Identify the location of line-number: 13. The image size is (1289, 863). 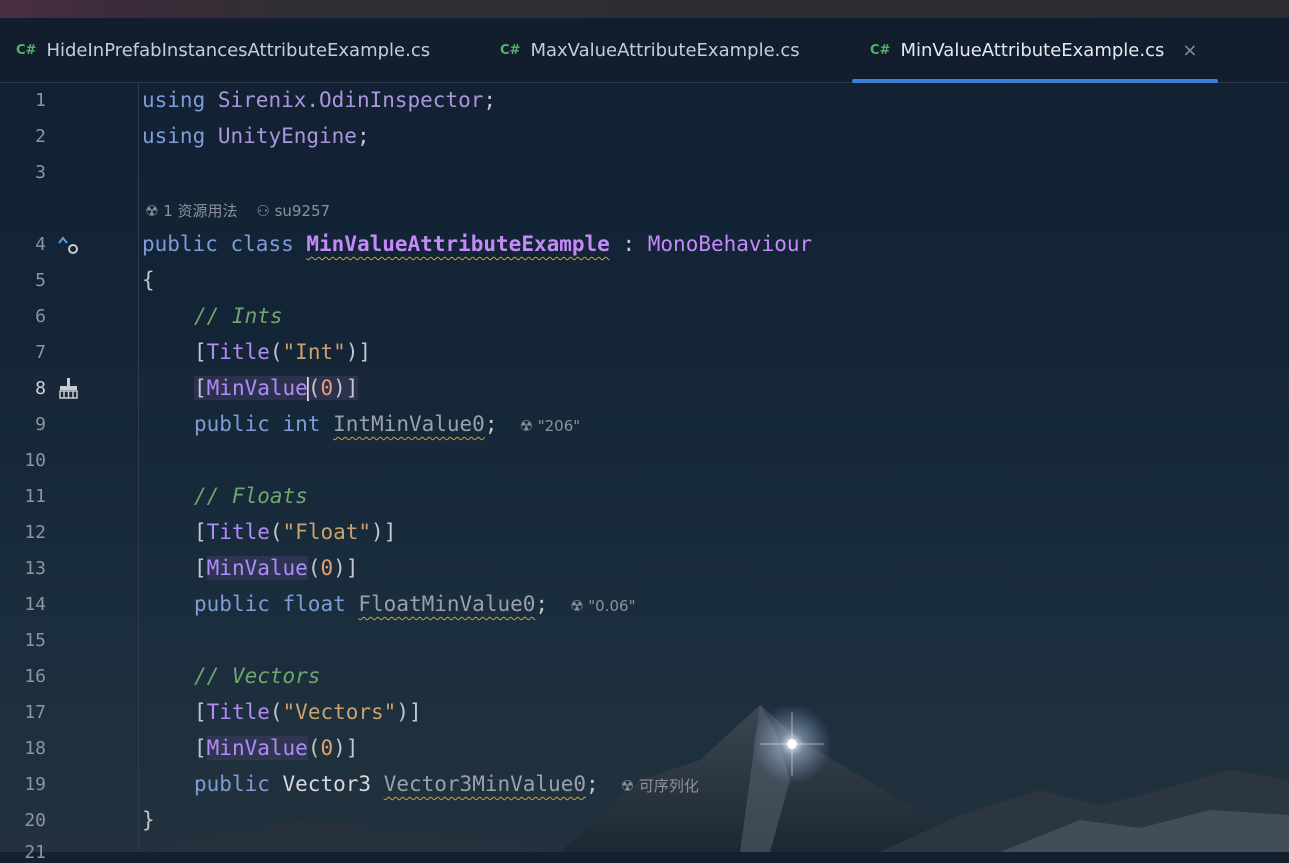
(35, 568).